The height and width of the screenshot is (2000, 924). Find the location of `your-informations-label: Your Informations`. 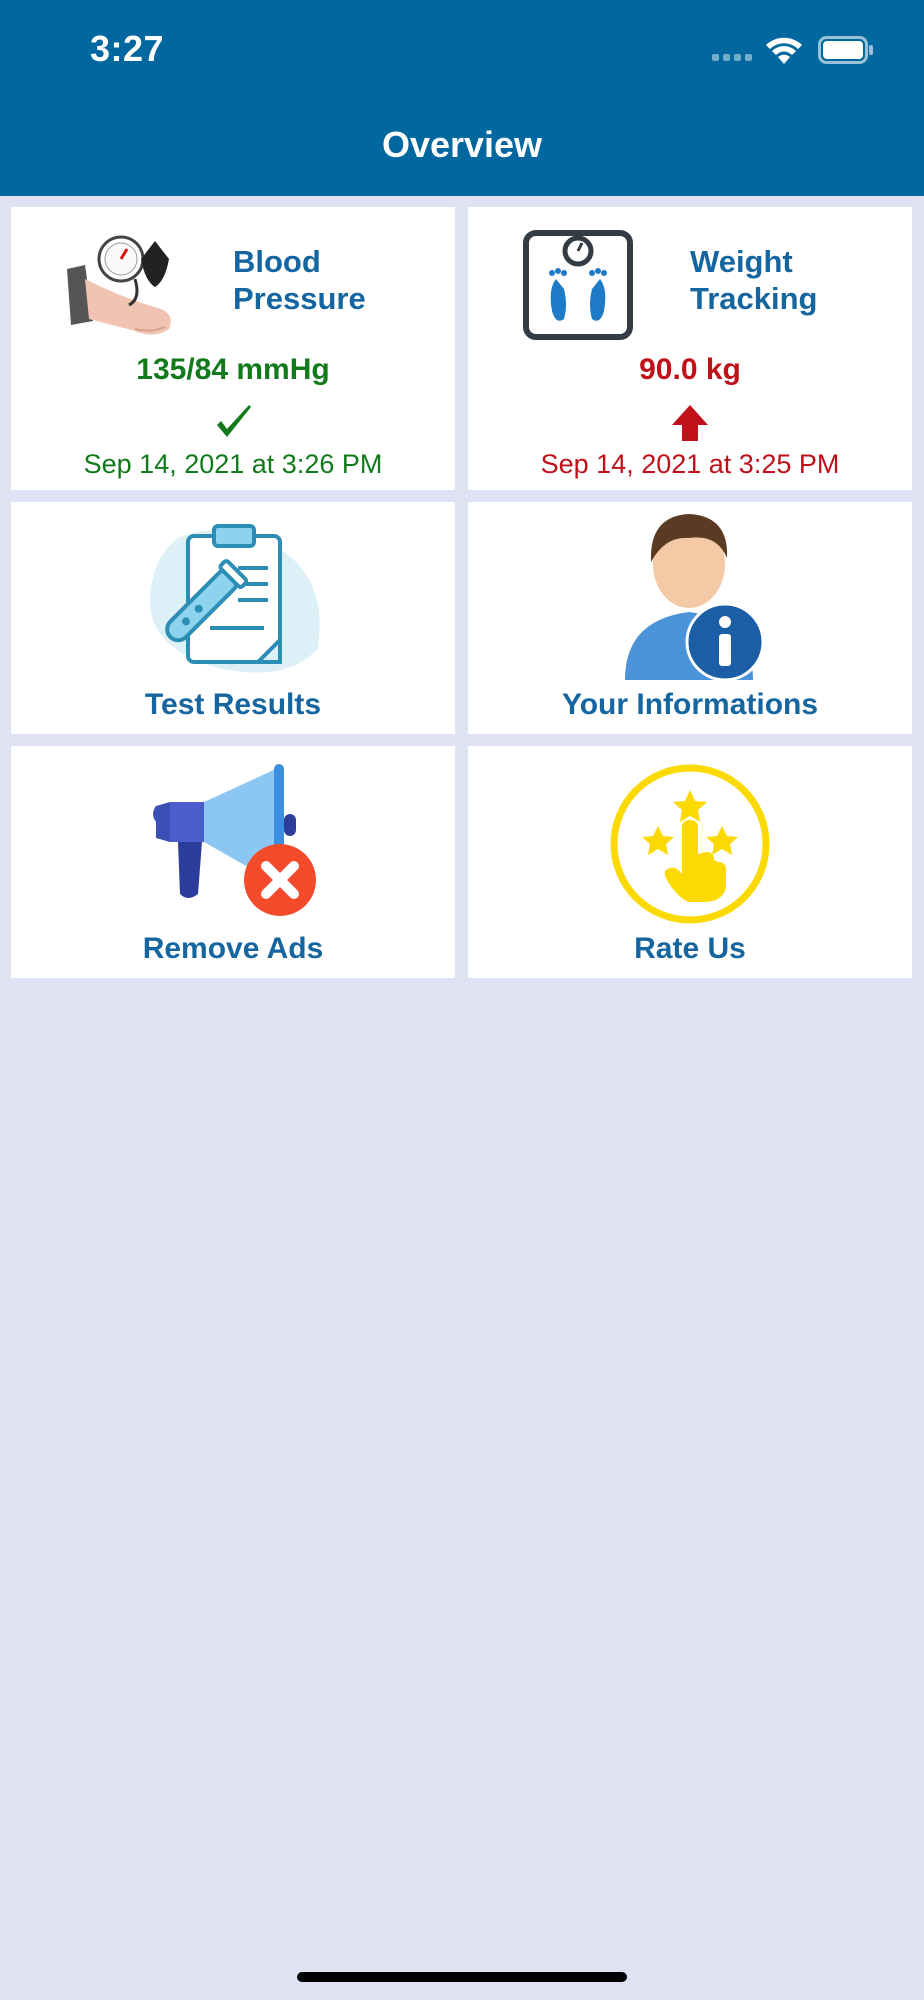

your-informations-label: Your Informations is located at coordinates (690, 704).